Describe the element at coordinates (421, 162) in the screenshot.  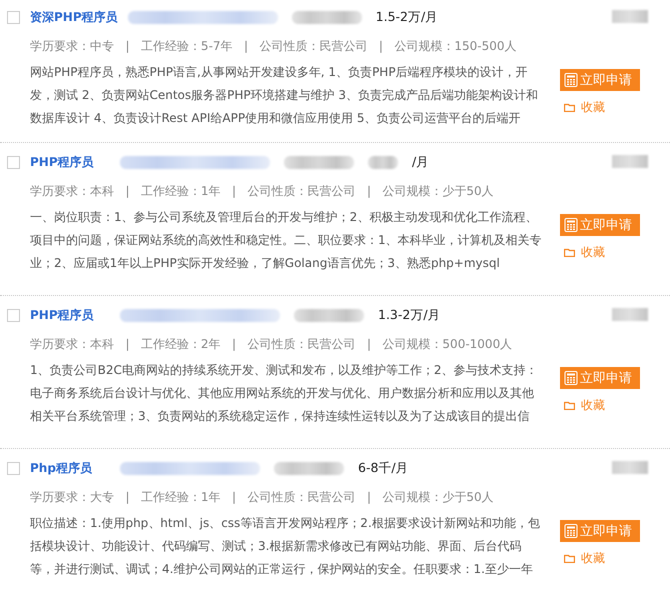
I see `salary: /月` at that location.